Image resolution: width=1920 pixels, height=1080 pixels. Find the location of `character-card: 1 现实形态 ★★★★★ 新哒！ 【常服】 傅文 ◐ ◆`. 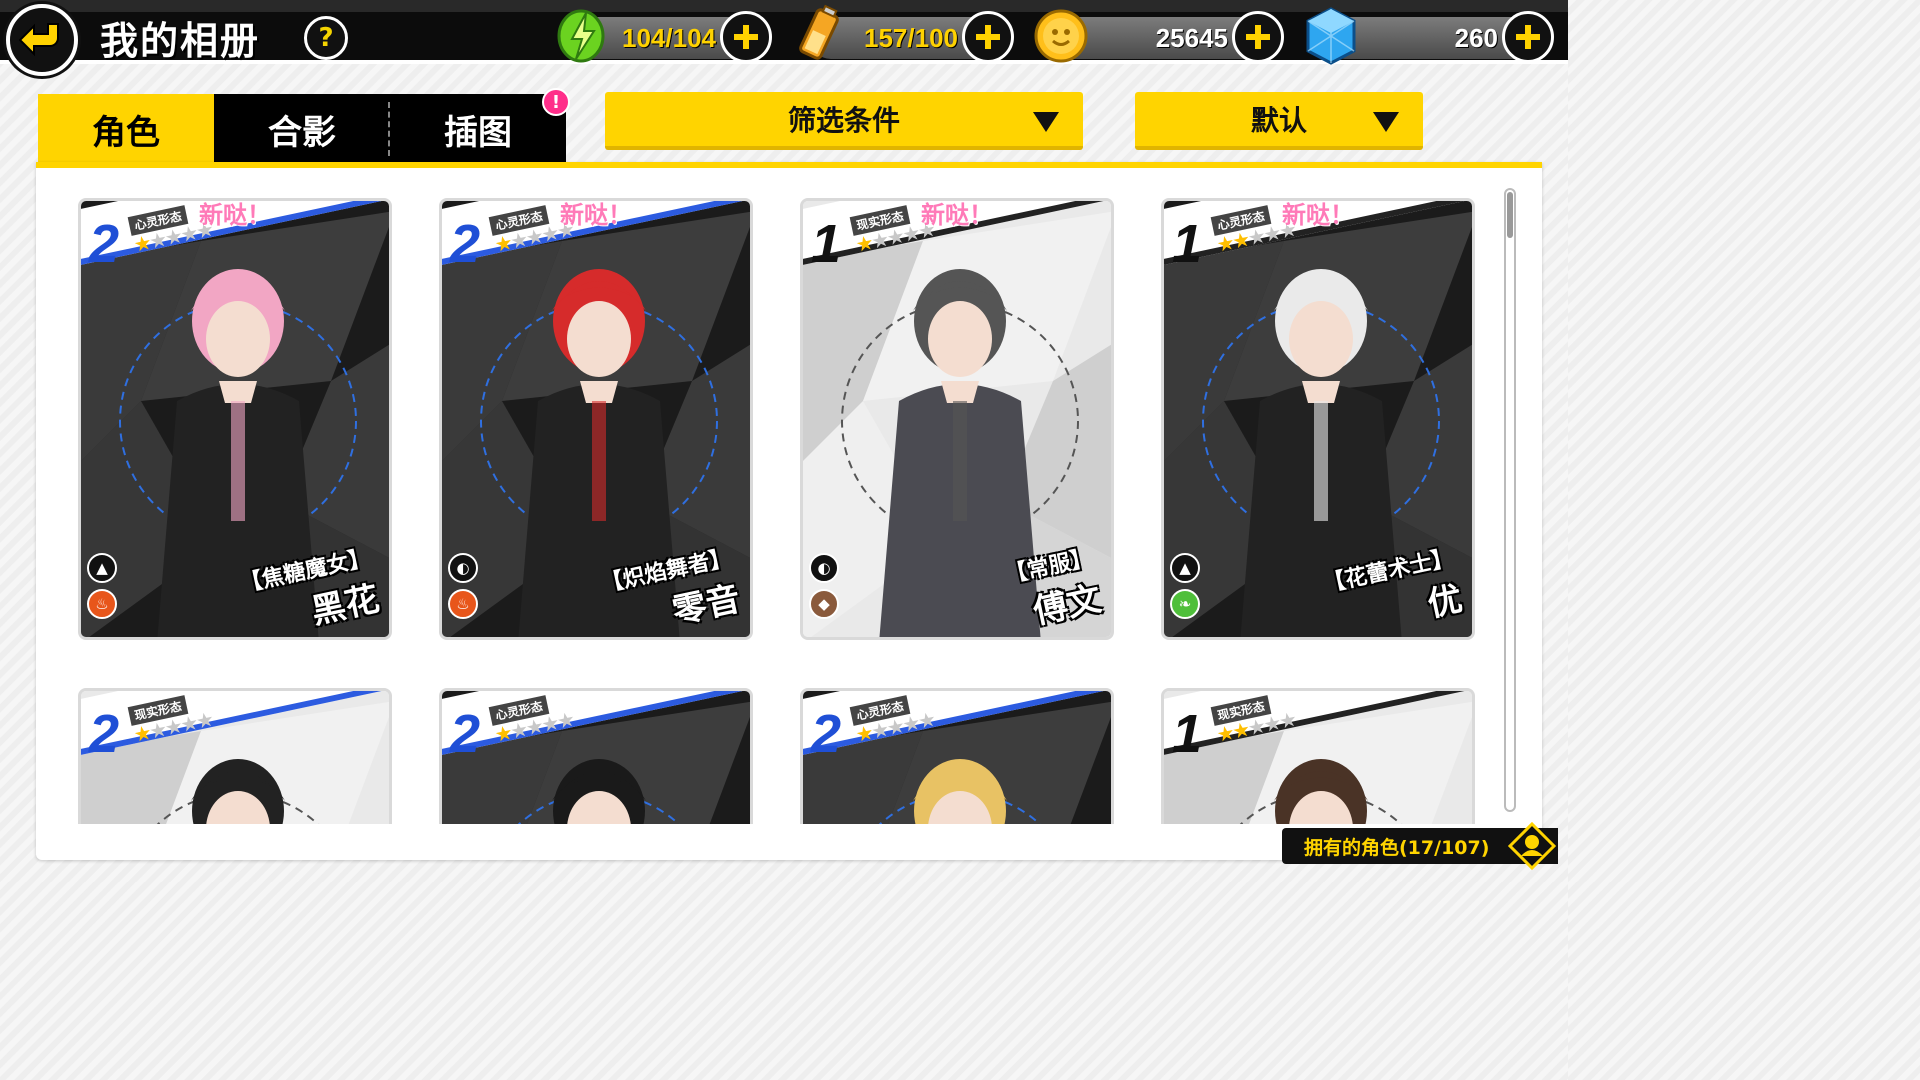

character-card: 1 现实形态 ★★★★★ 新哒！ 【常服】 傅文 ◐ ◆ is located at coordinates (957, 419).